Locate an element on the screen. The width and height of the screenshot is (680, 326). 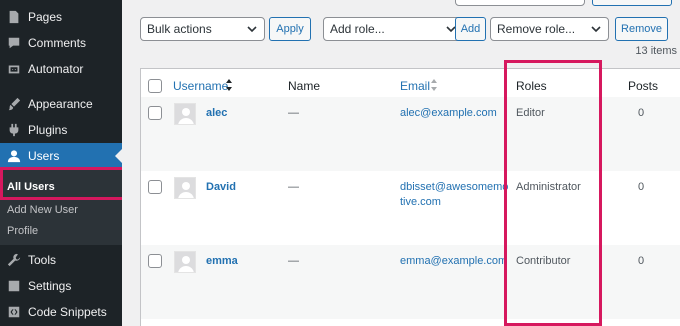
sidebar-item-appearance: Appearance is located at coordinates (61, 104).